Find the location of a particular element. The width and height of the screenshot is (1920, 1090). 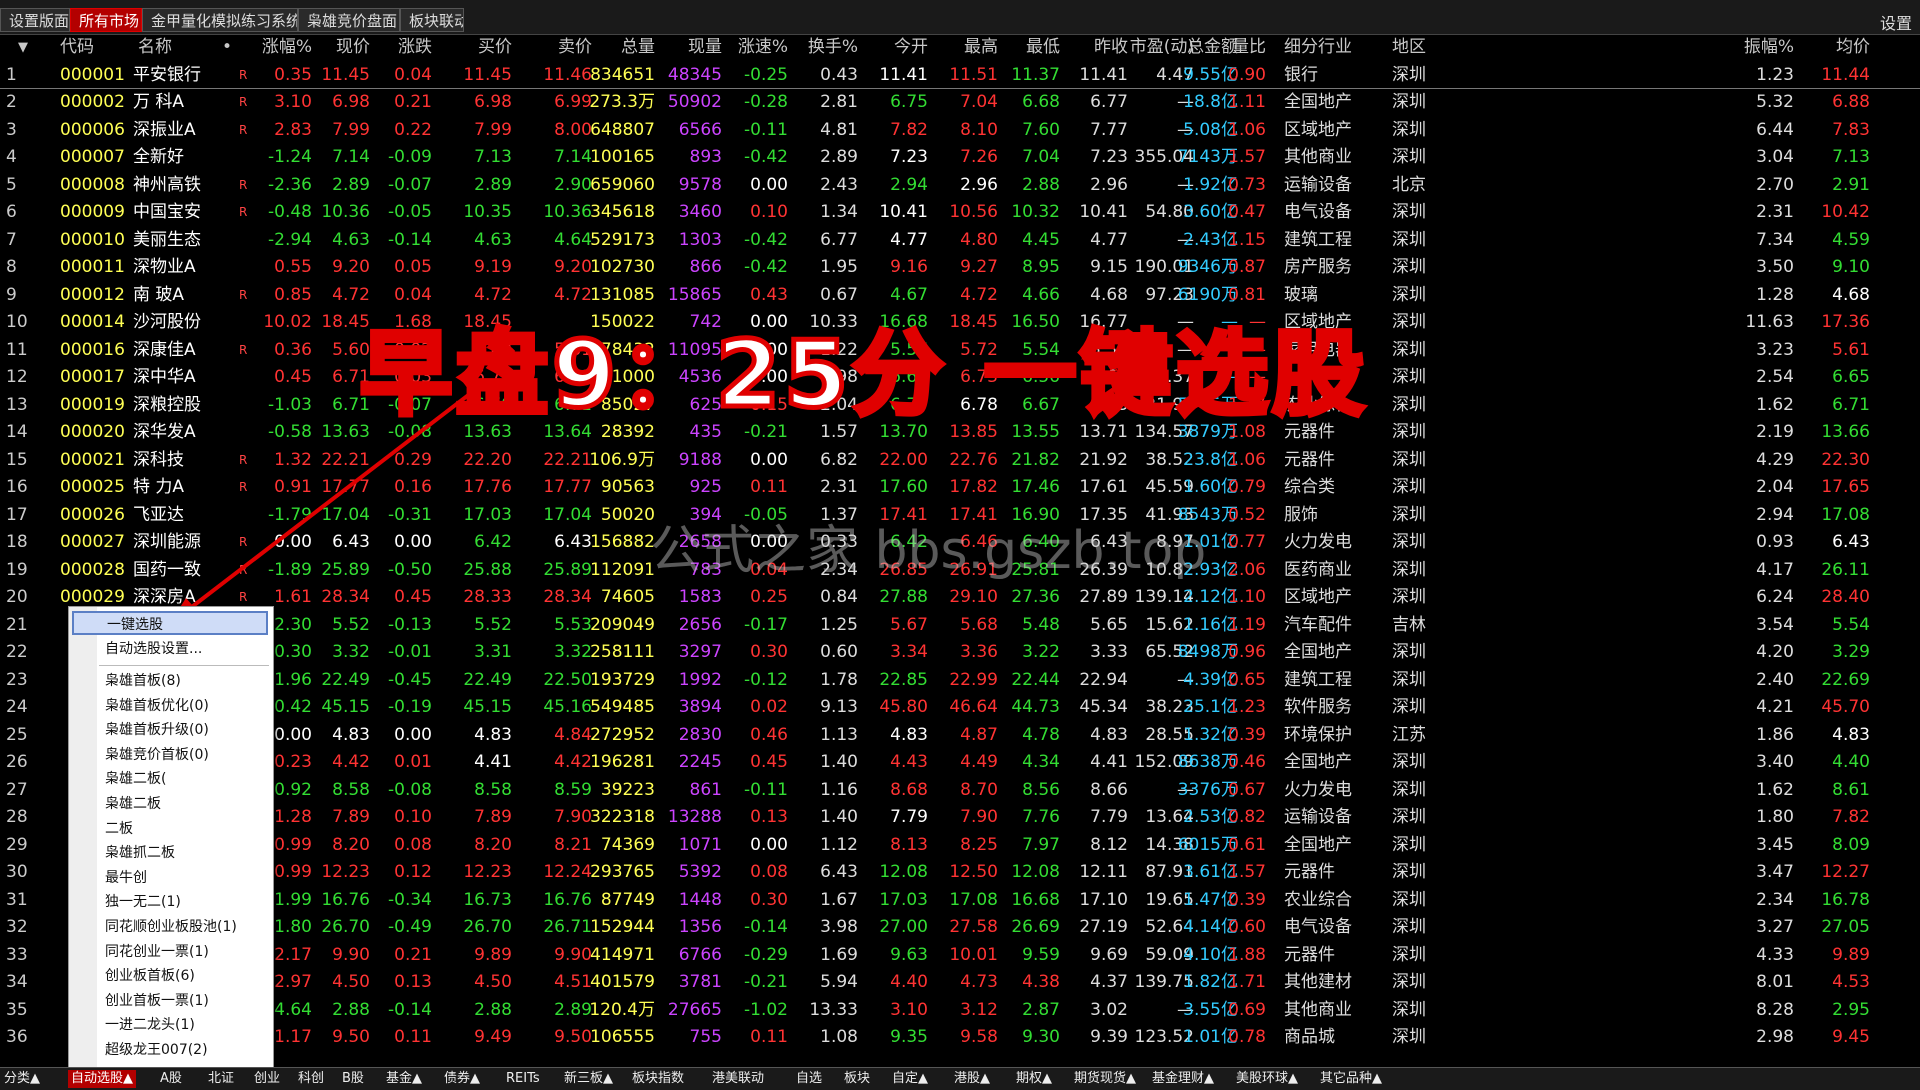

stock-code: 000014 is located at coordinates (95, 323).